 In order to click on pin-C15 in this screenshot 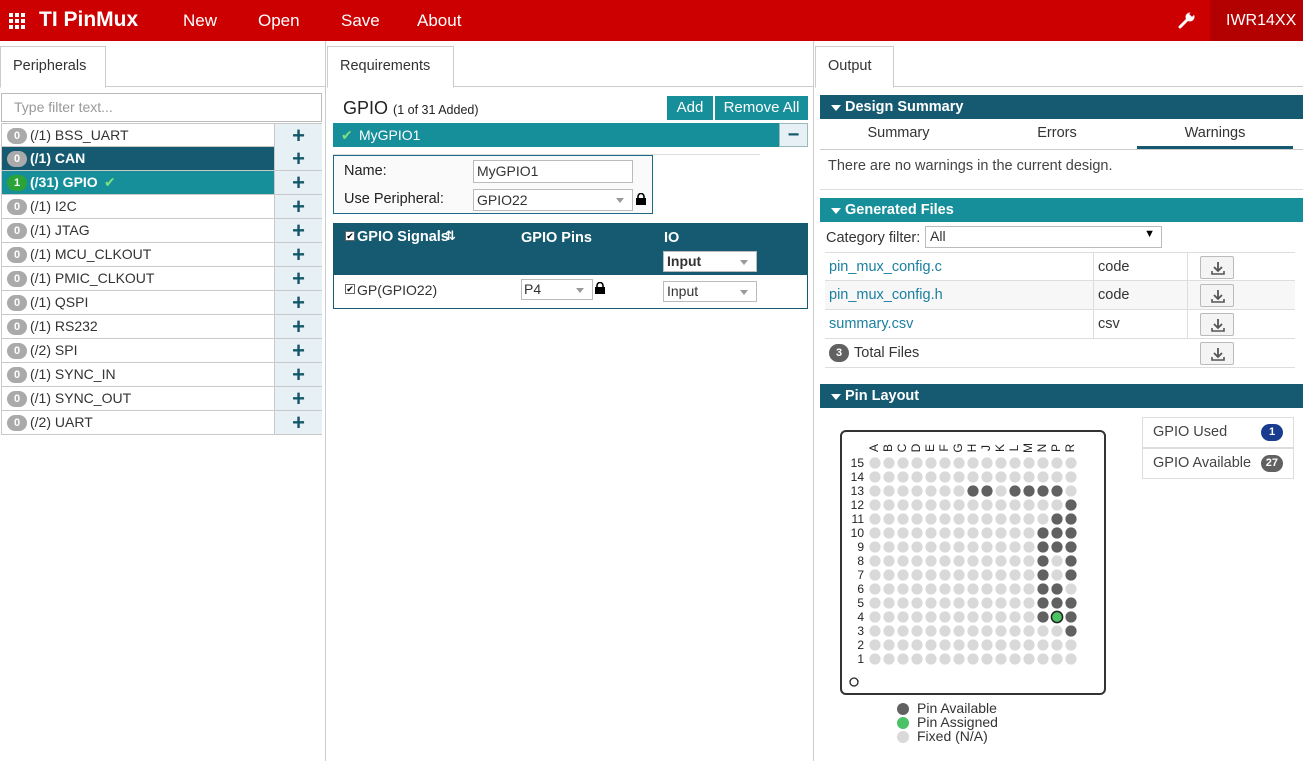, I will do `click(903, 463)`.